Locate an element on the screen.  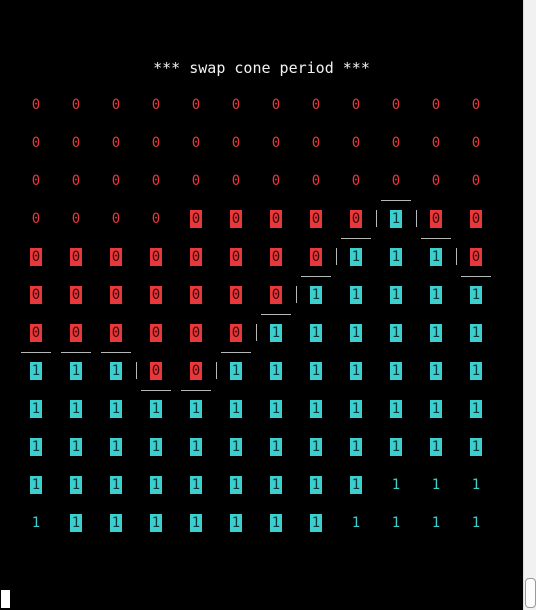
text-cursor is located at coordinates (5, 599).